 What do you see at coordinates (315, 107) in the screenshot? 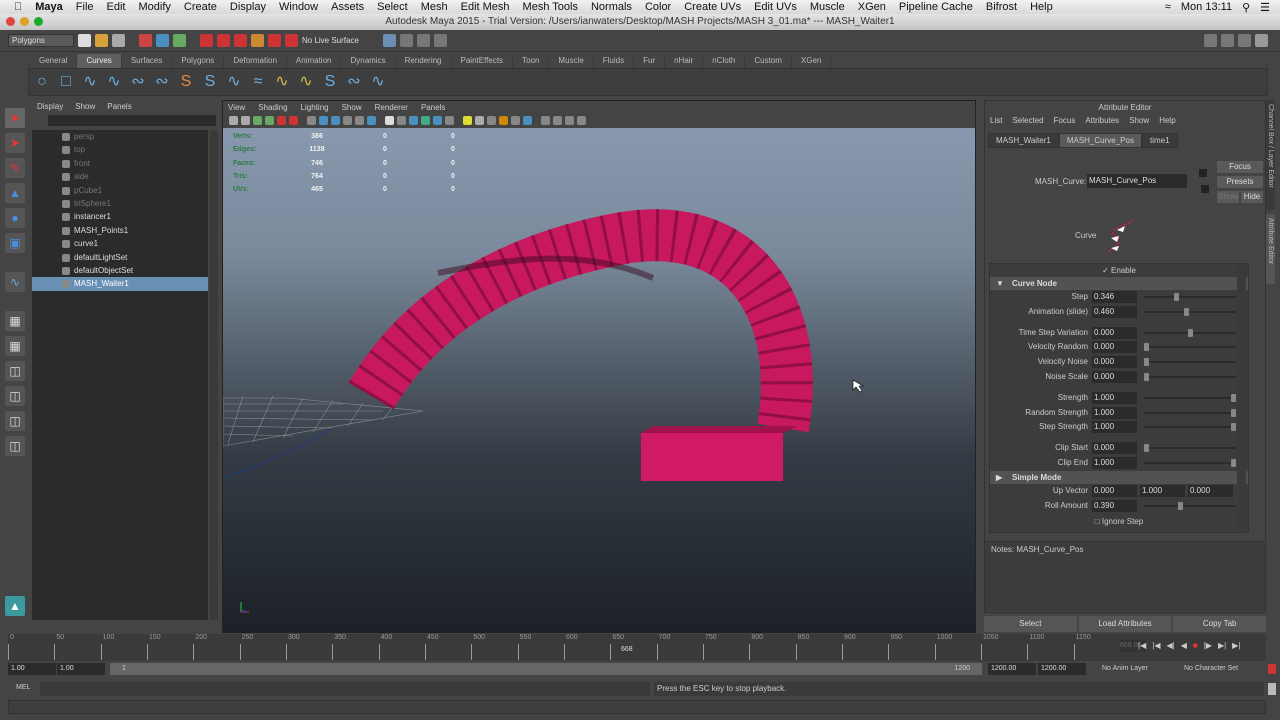
I see `viewport-menu-lighting: Lighting` at bounding box center [315, 107].